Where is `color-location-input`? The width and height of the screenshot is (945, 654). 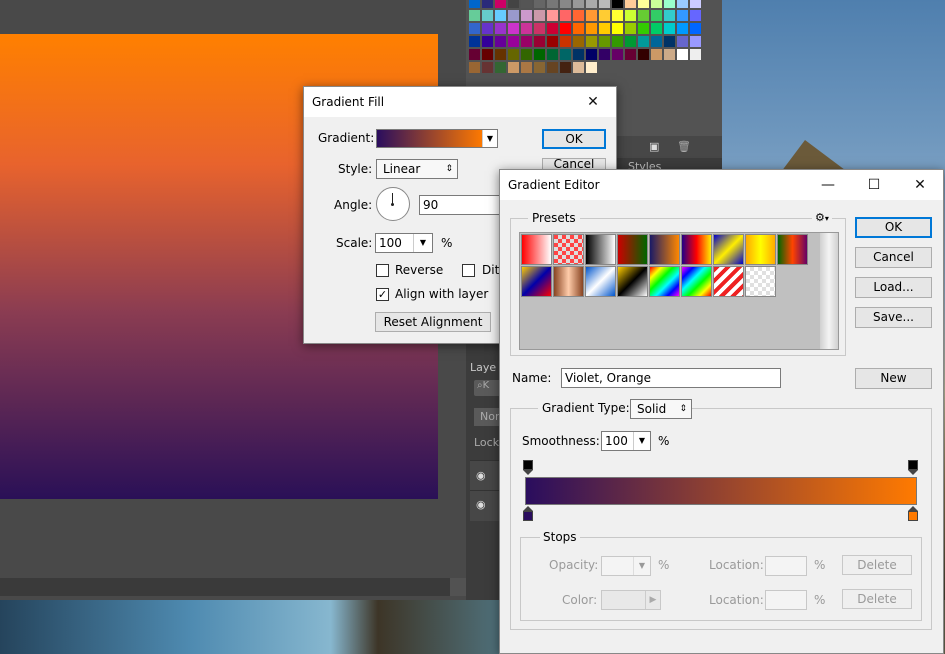 color-location-input is located at coordinates (786, 600).